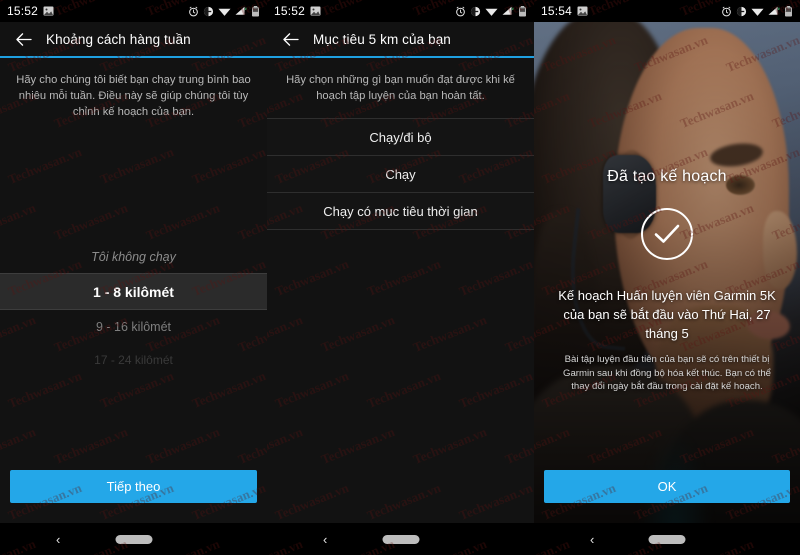 This screenshot has height=555, width=800. What do you see at coordinates (400, 137) in the screenshot?
I see `list-item-run-walk: Chạy/đi bộ` at bounding box center [400, 137].